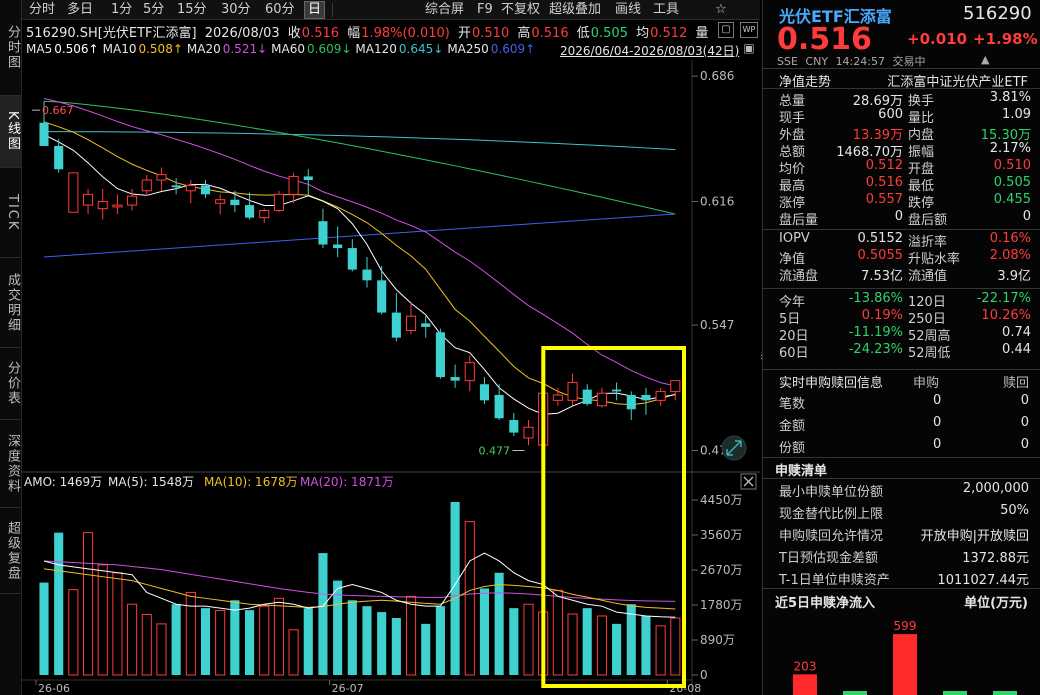 This screenshot has width=1040, height=695. I want to click on expand-arrow-icon: ▲, so click(985, 59).